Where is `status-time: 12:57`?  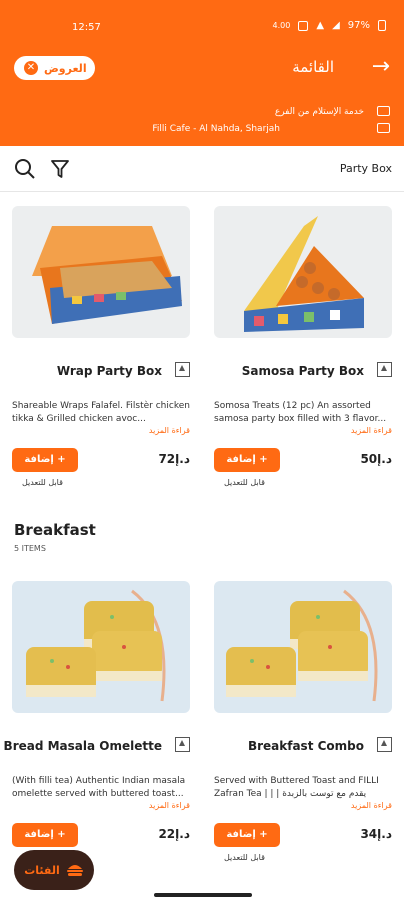 status-time: 12:57 is located at coordinates (86, 27).